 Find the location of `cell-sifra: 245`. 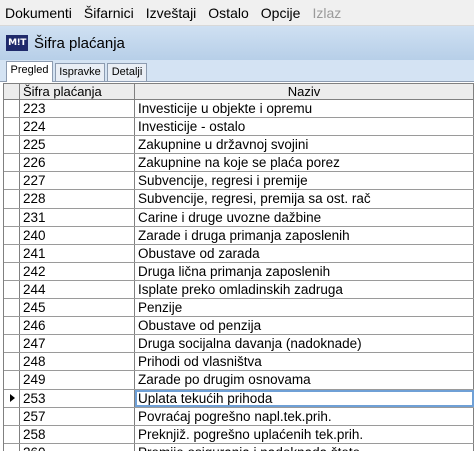

cell-sifra: 245 is located at coordinates (77, 308).